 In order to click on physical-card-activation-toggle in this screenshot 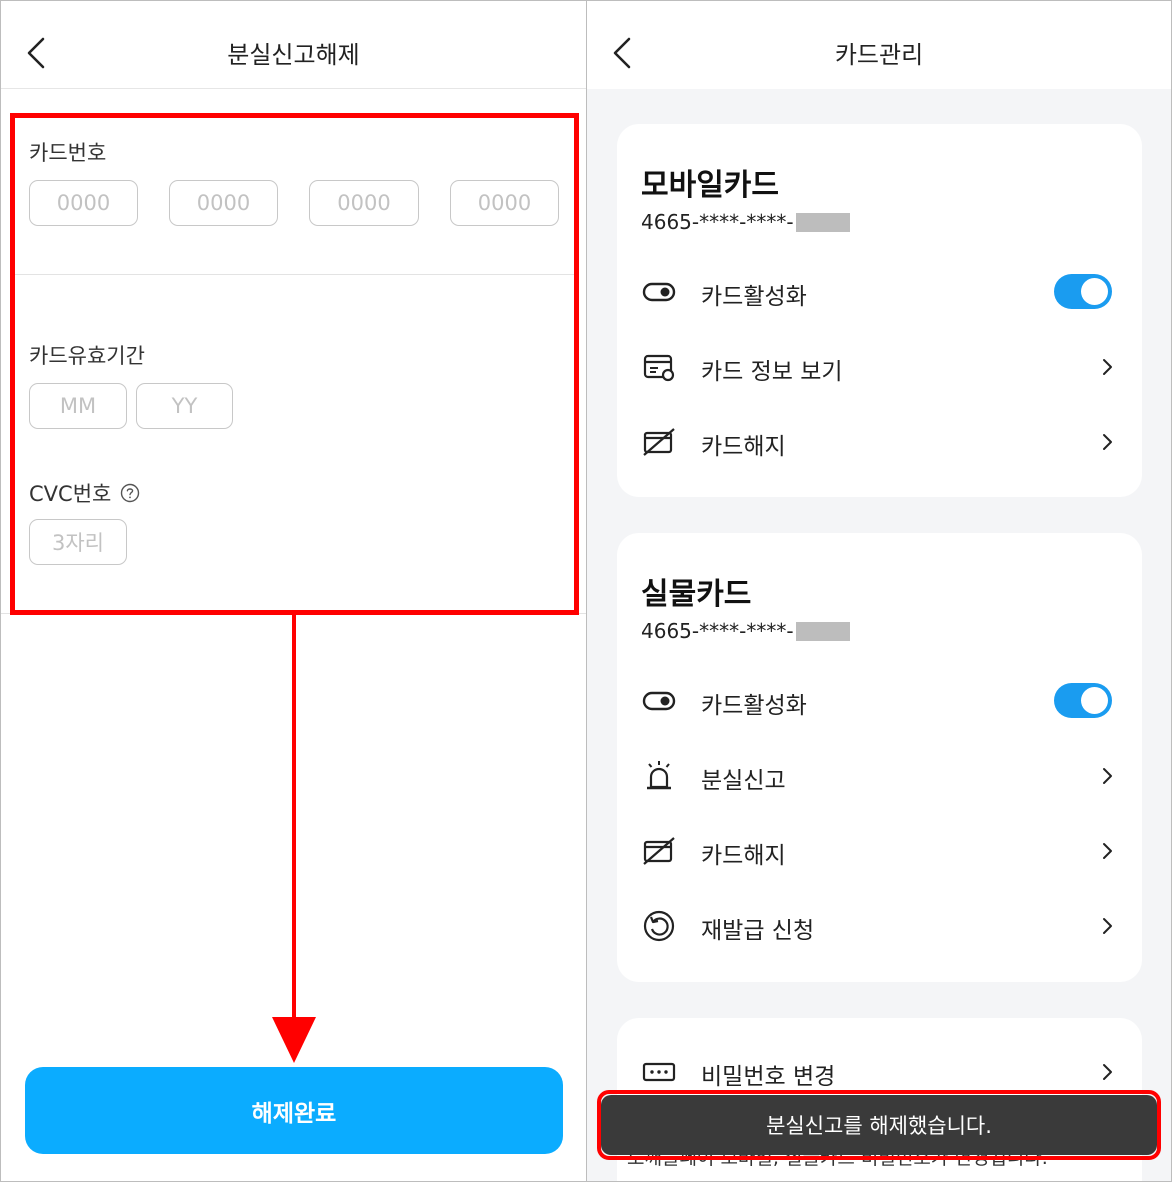, I will do `click(1083, 700)`.